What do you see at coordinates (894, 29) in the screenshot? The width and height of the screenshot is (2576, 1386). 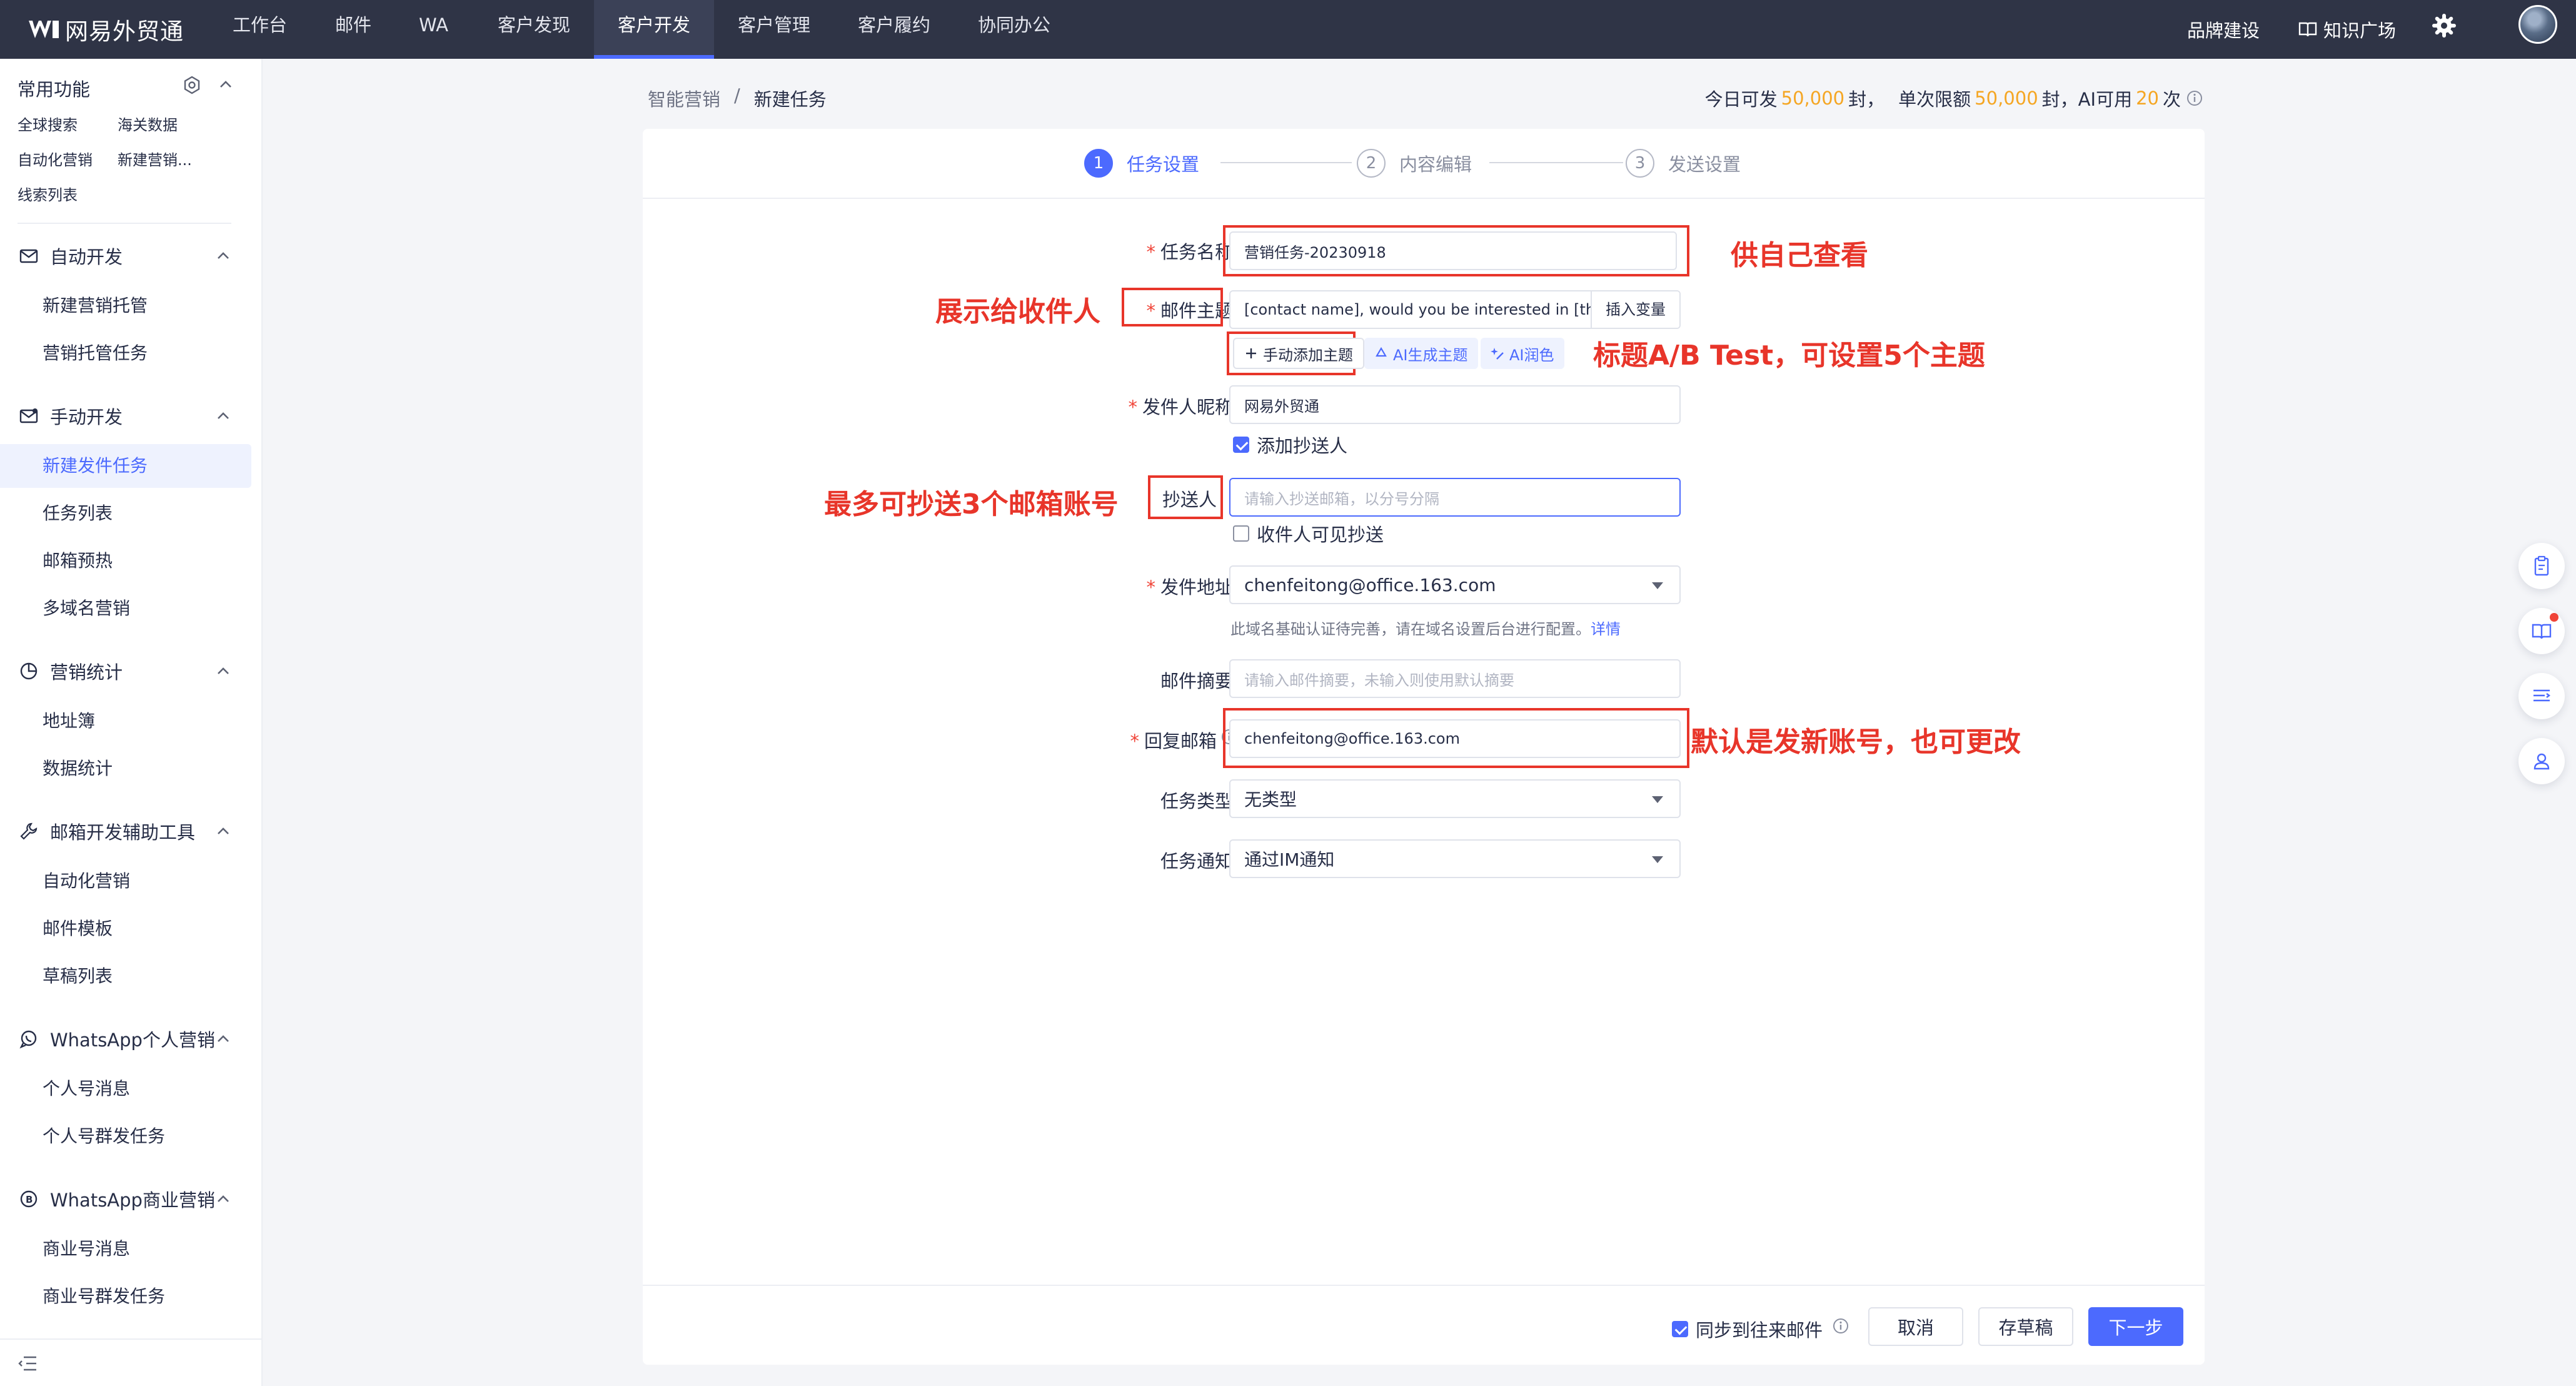 I see `nav-customer-fulfillment: 客户履约` at bounding box center [894, 29].